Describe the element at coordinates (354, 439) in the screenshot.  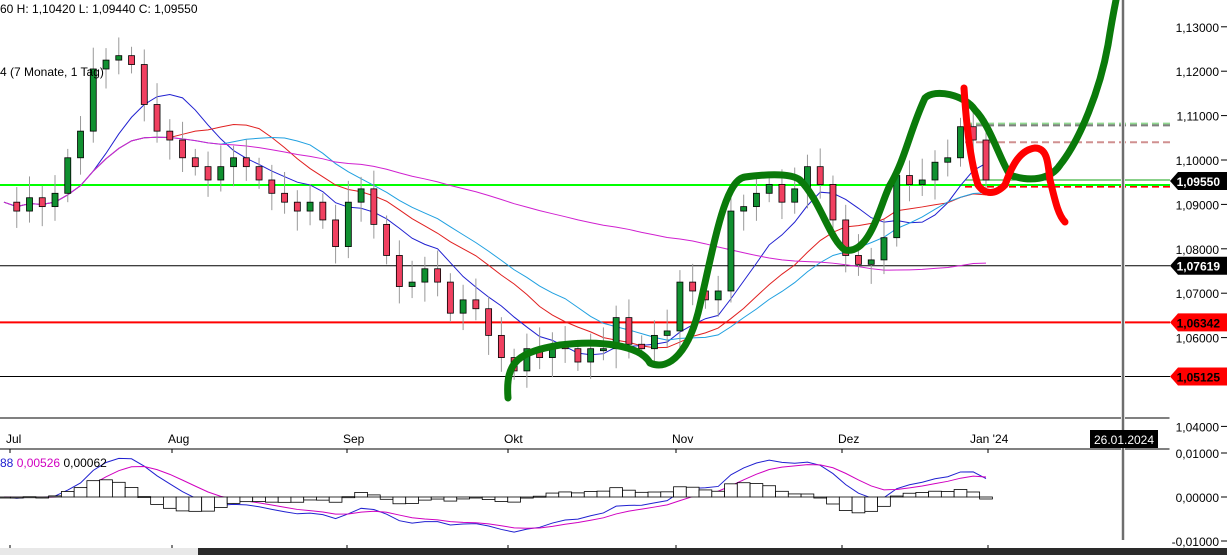
I see `x-tick-label: Sep` at that location.